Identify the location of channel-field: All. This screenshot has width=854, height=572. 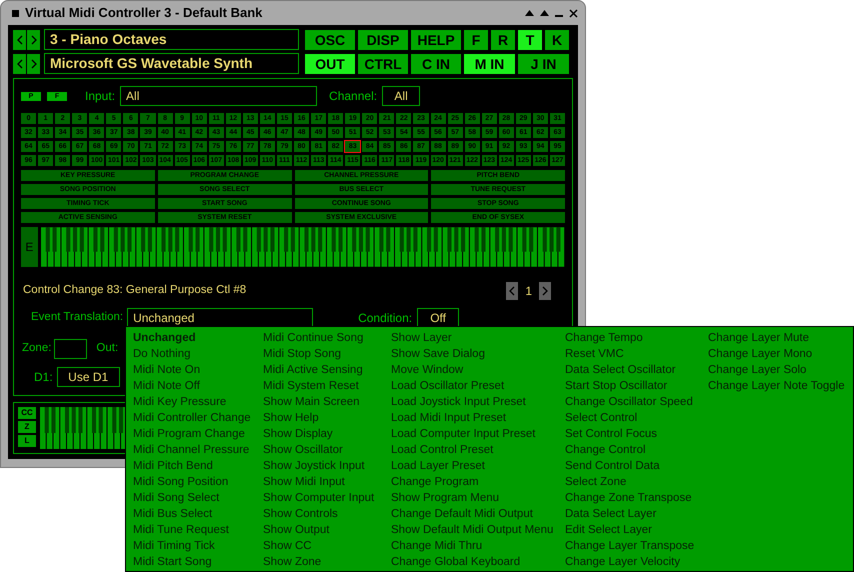
(401, 96).